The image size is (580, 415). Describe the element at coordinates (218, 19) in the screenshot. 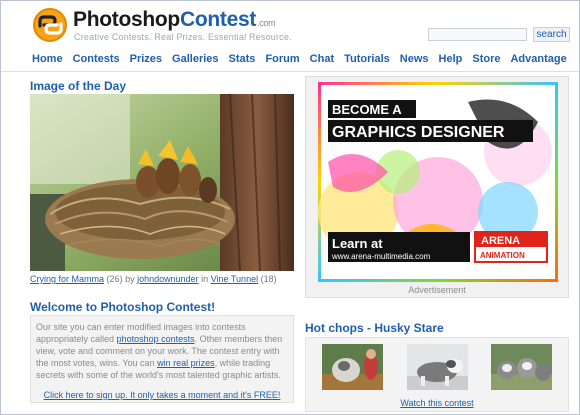

I see `logo-part-contest: Contest` at that location.